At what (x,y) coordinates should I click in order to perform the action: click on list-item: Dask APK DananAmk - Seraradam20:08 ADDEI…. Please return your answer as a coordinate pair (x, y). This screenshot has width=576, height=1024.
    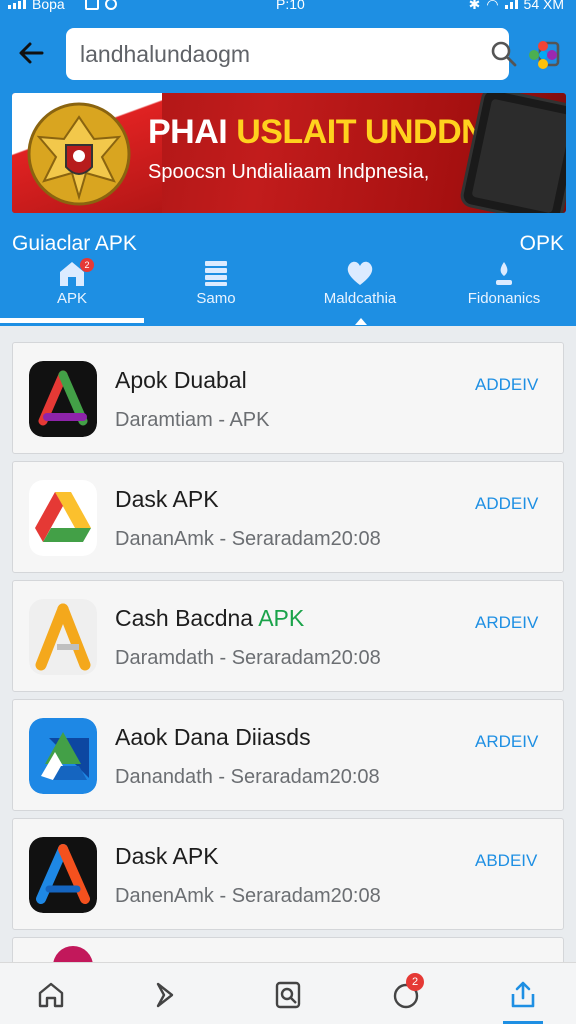
    Looking at the image, I should click on (288, 517).